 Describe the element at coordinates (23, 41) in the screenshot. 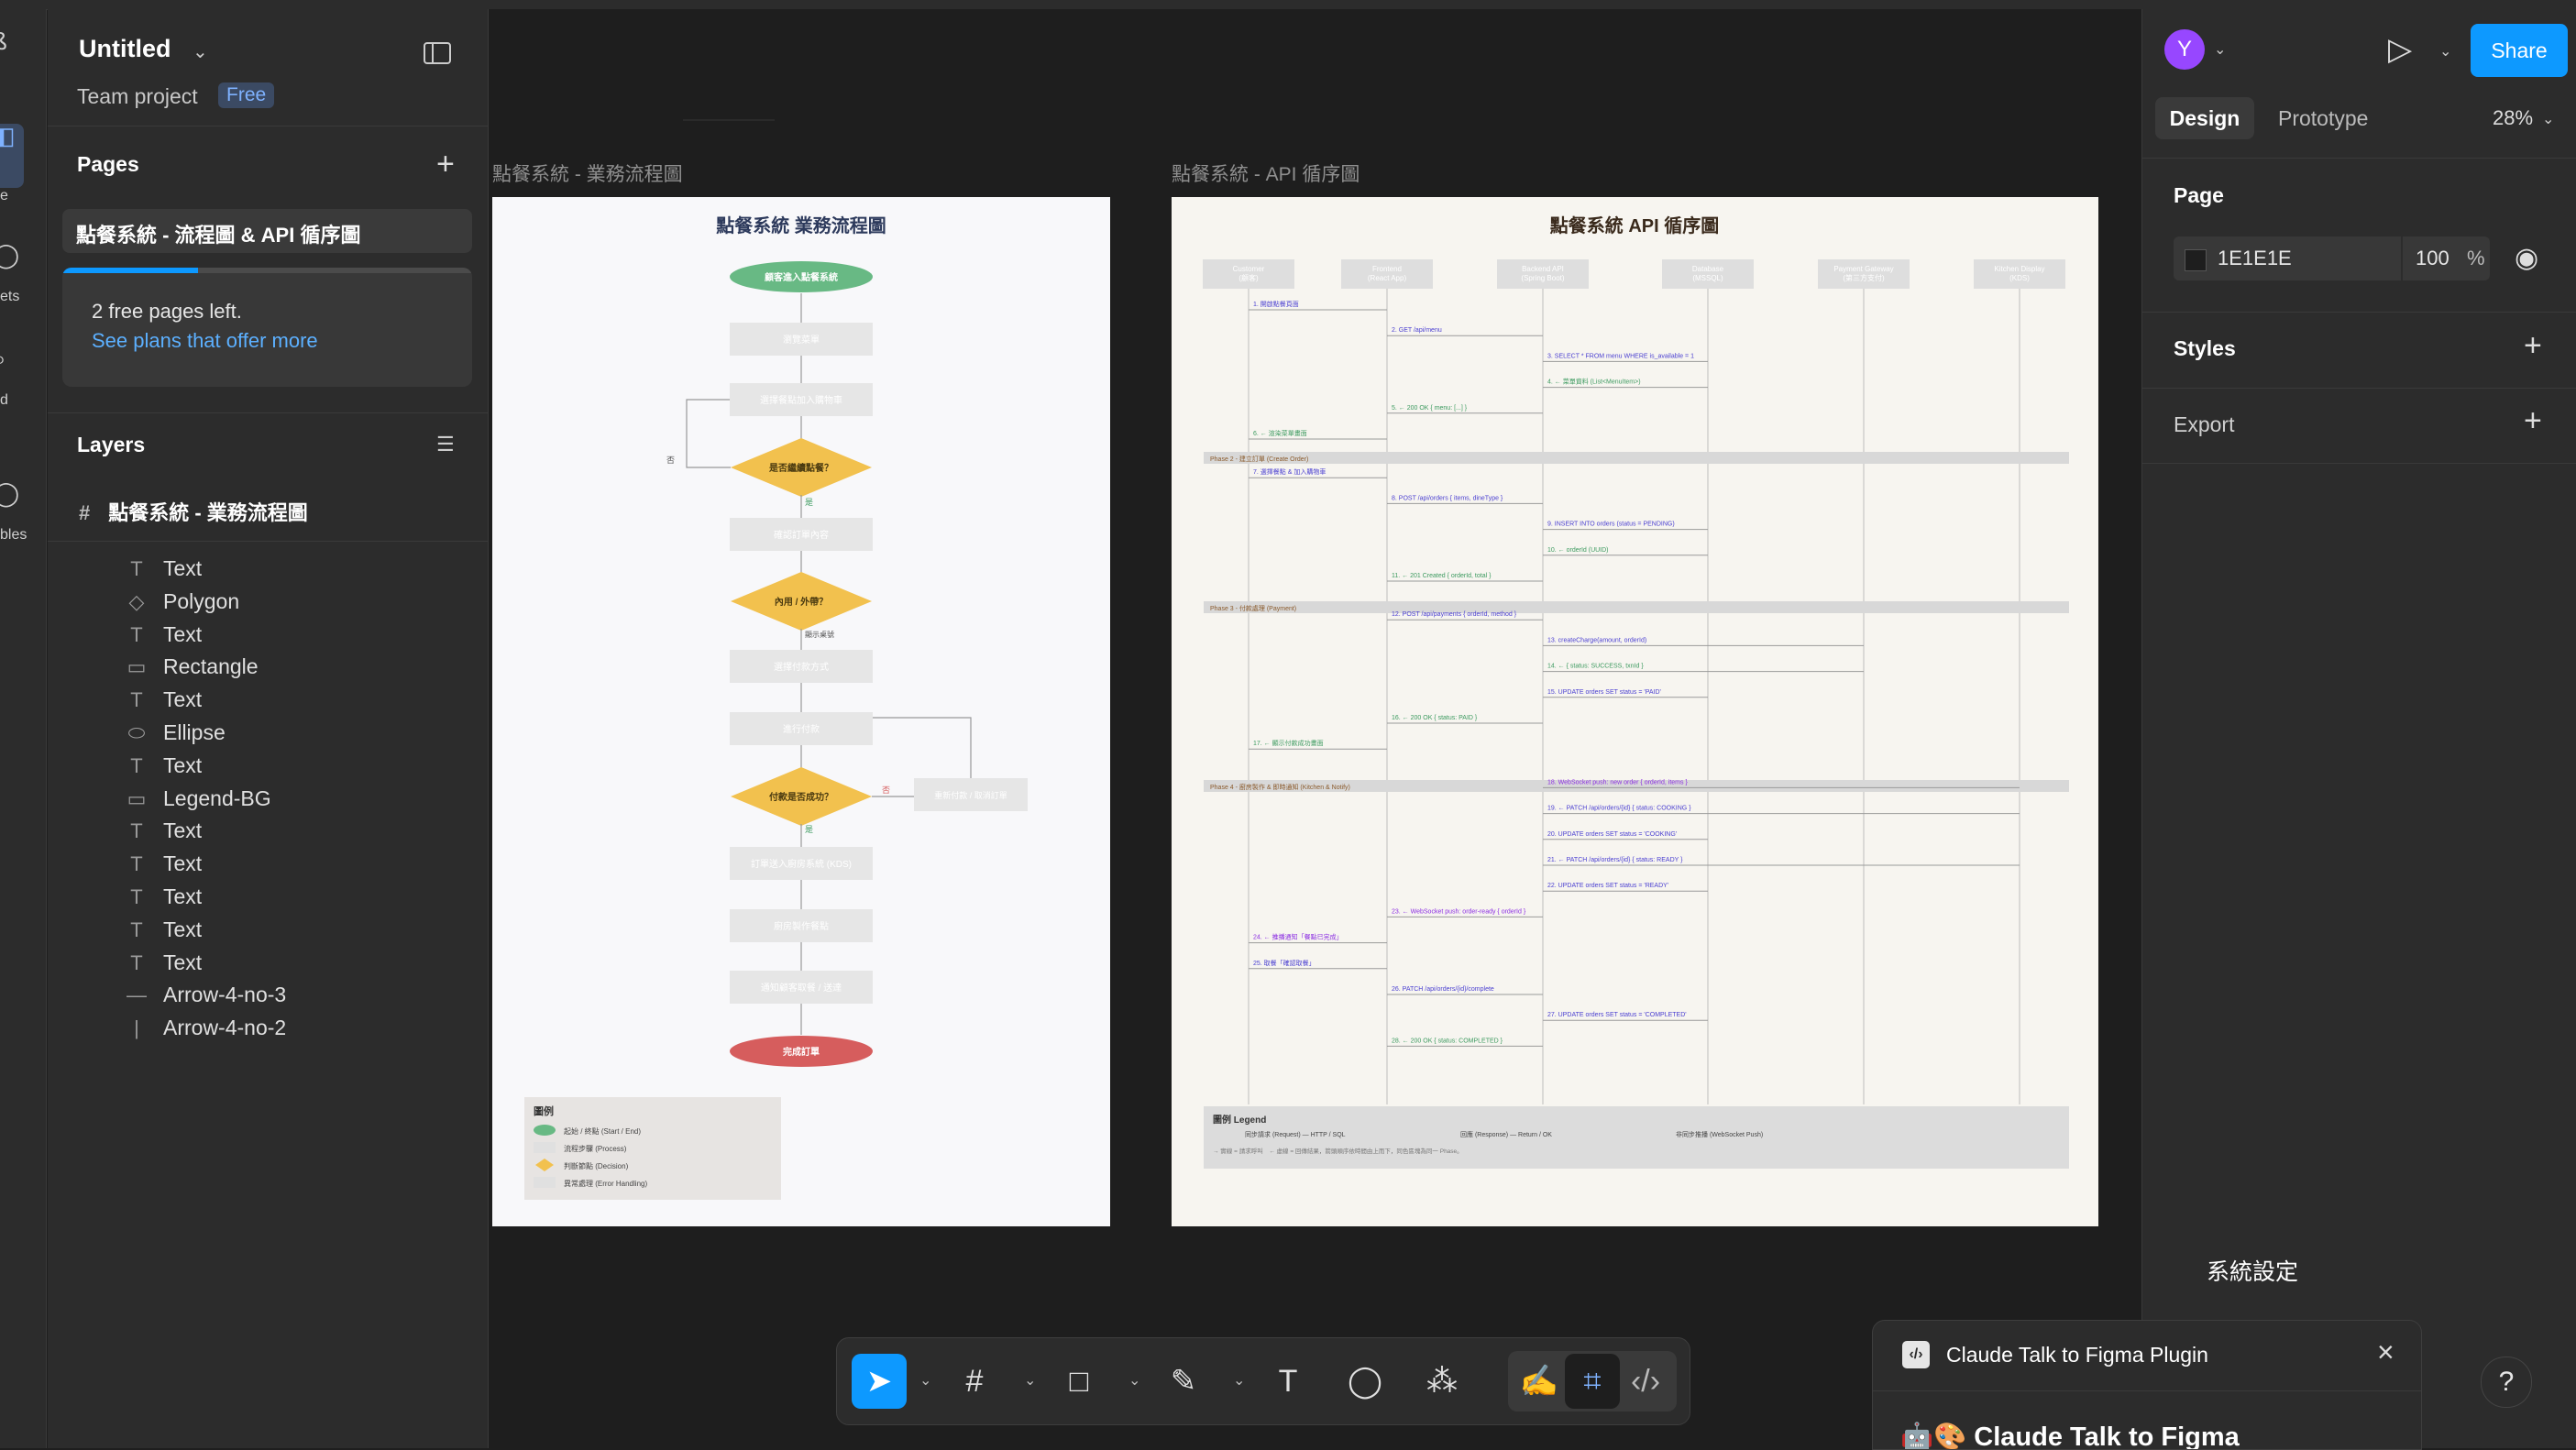

I see `file-icon: ß` at that location.